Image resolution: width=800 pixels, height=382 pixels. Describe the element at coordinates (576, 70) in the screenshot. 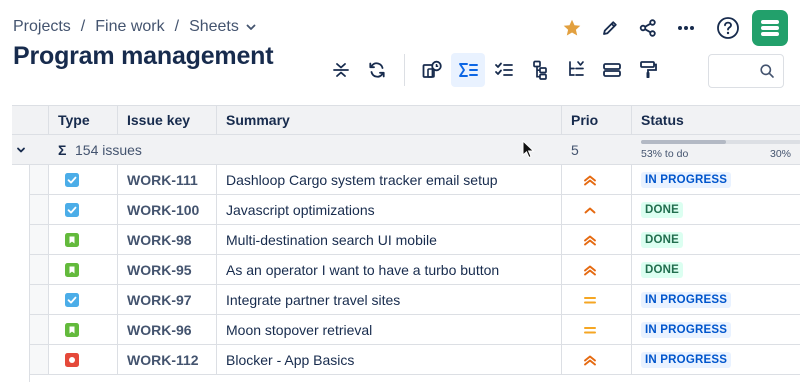

I see `tree-filter-icon` at that location.